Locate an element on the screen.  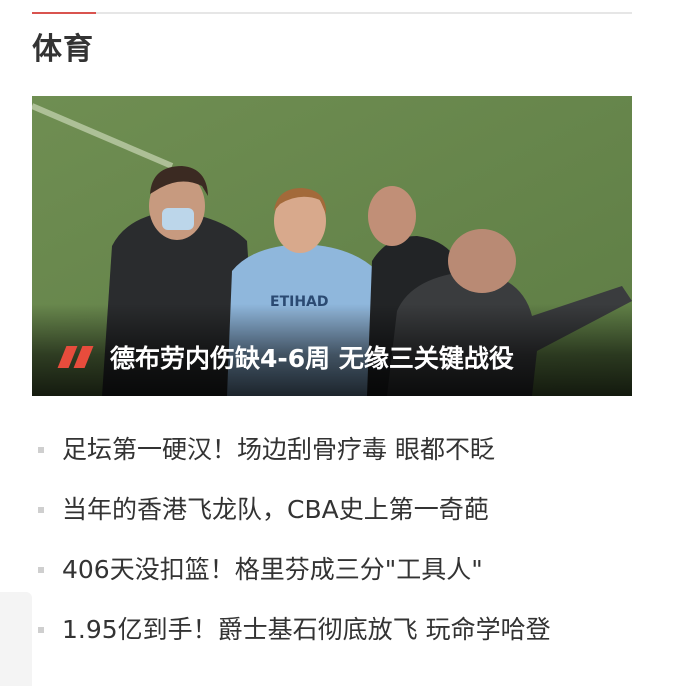
list-item: 1.95亿到手！爵士基石彻底放飞 玩命学哈登 is located at coordinates (332, 630).